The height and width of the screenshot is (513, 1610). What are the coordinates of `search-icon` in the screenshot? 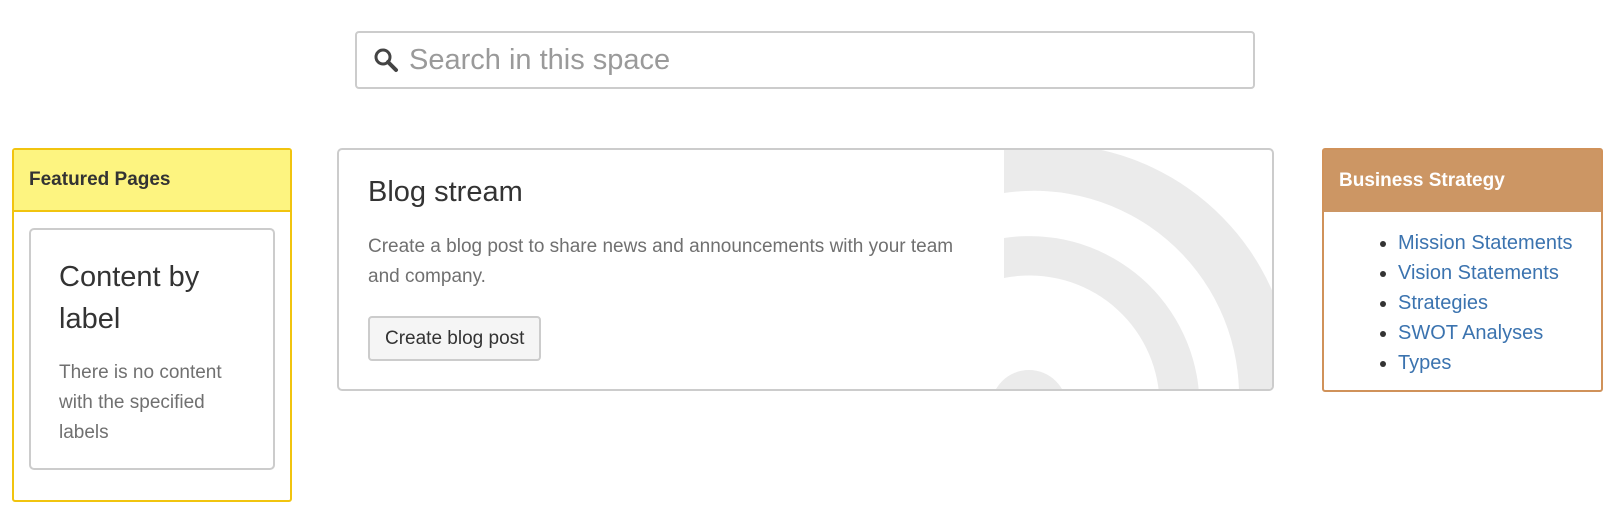 It's located at (386, 60).